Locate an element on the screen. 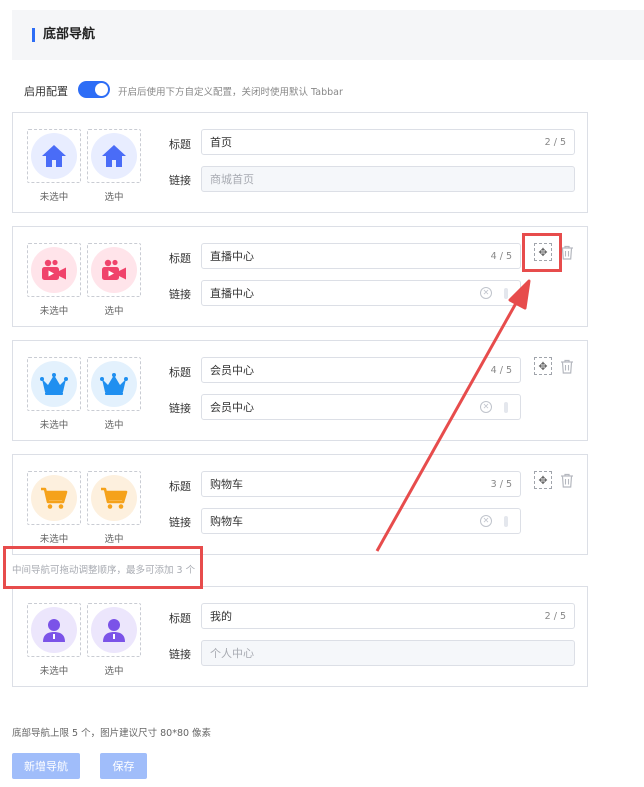  link-input: 购物车 ✕ is located at coordinates (361, 521).